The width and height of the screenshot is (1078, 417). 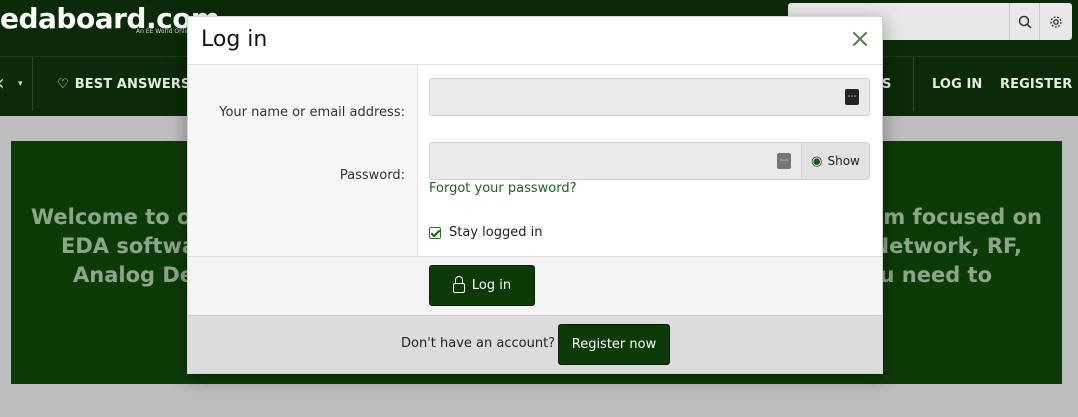 What do you see at coordinates (63, 84) in the screenshot?
I see `heart-icon: ♡` at bounding box center [63, 84].